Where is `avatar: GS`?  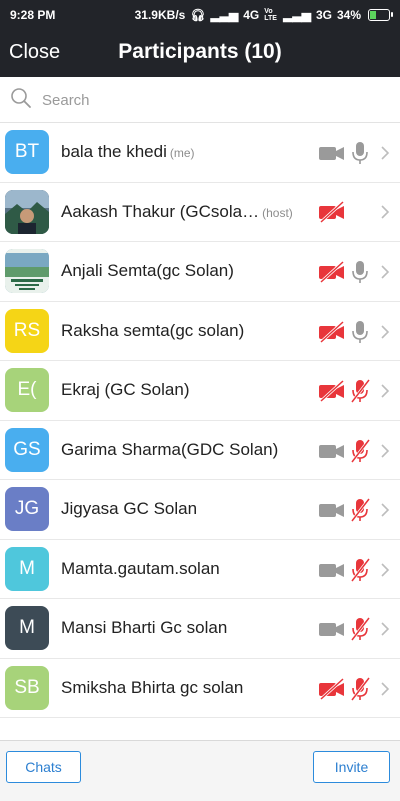 avatar: GS is located at coordinates (27, 449).